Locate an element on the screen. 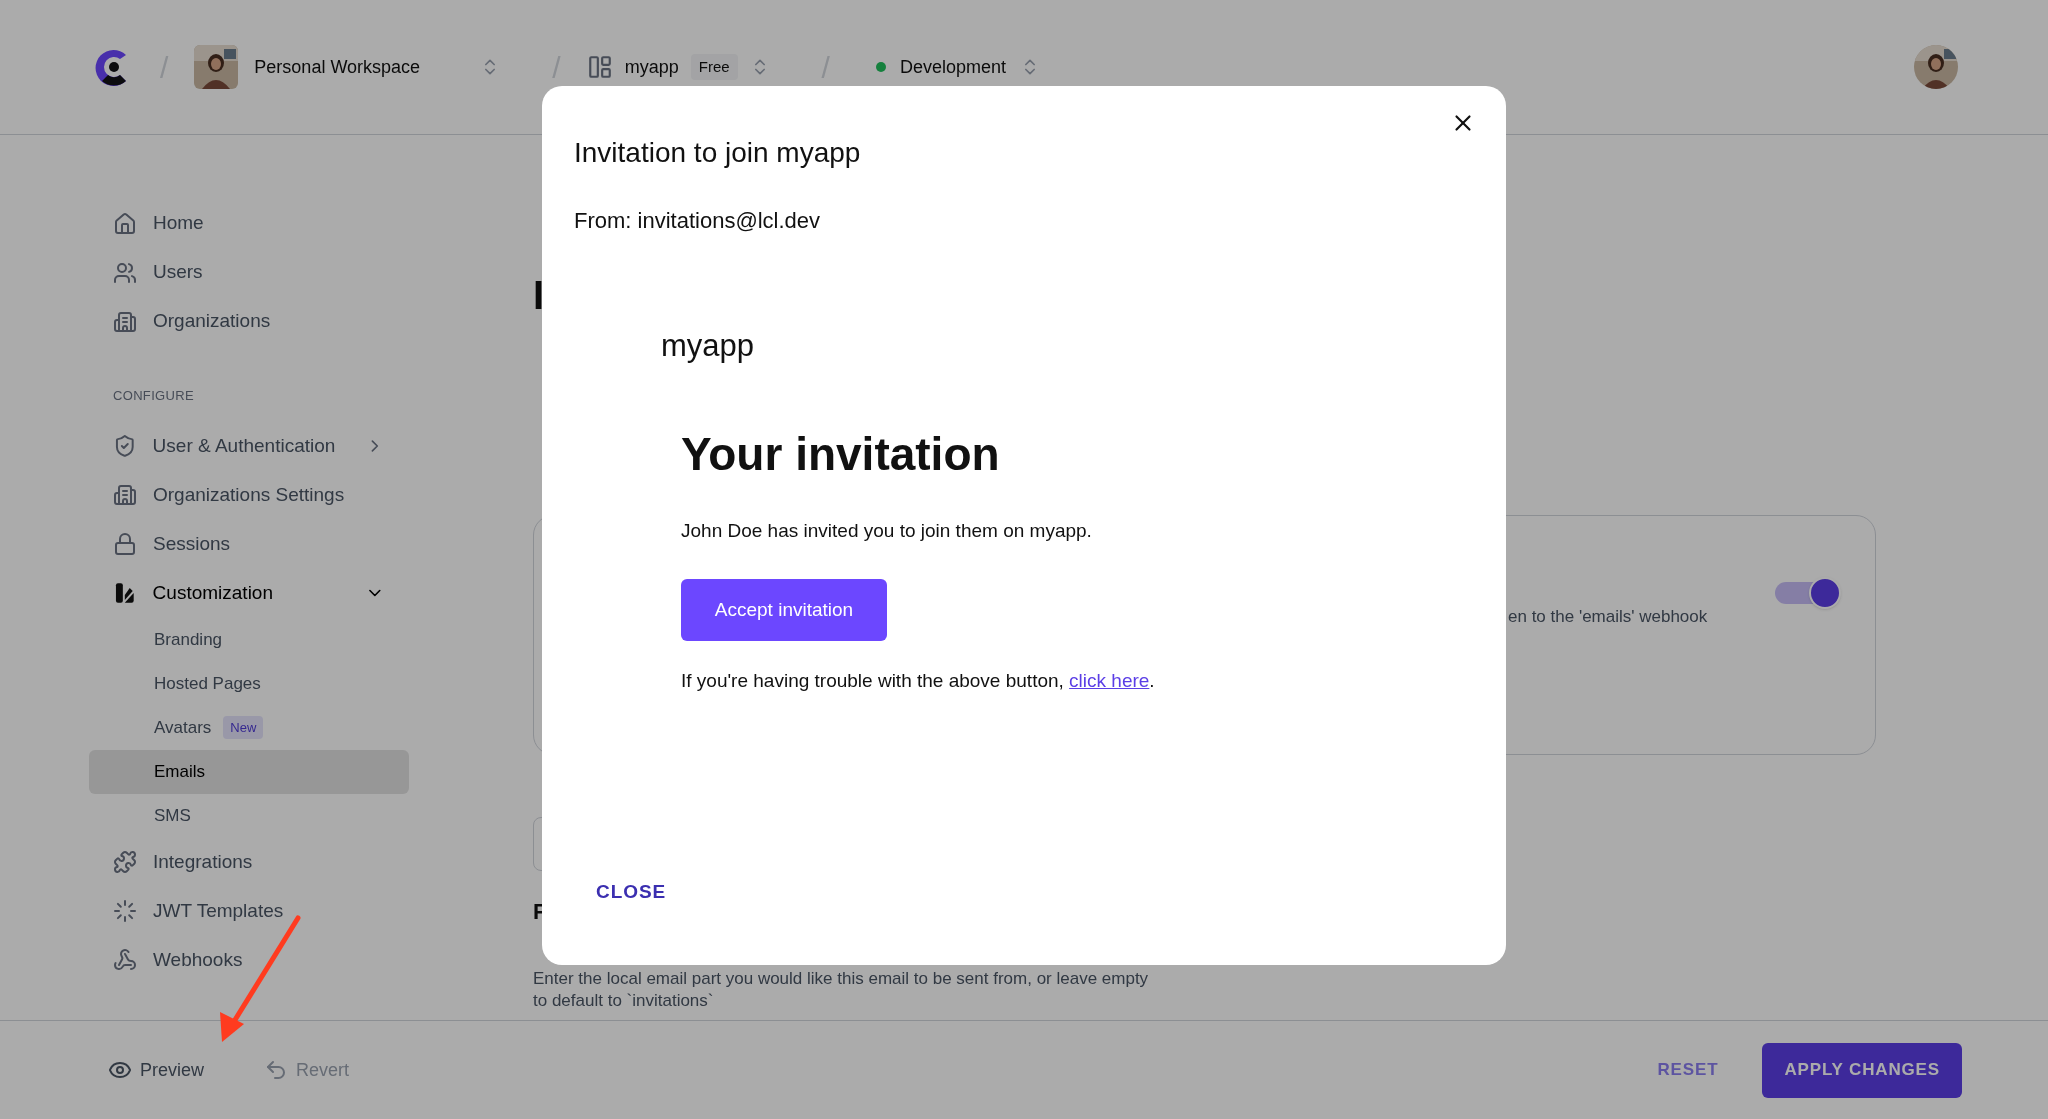 The image size is (2048, 1119). dialog-title: Invitation to join myapp is located at coordinates (718, 153).